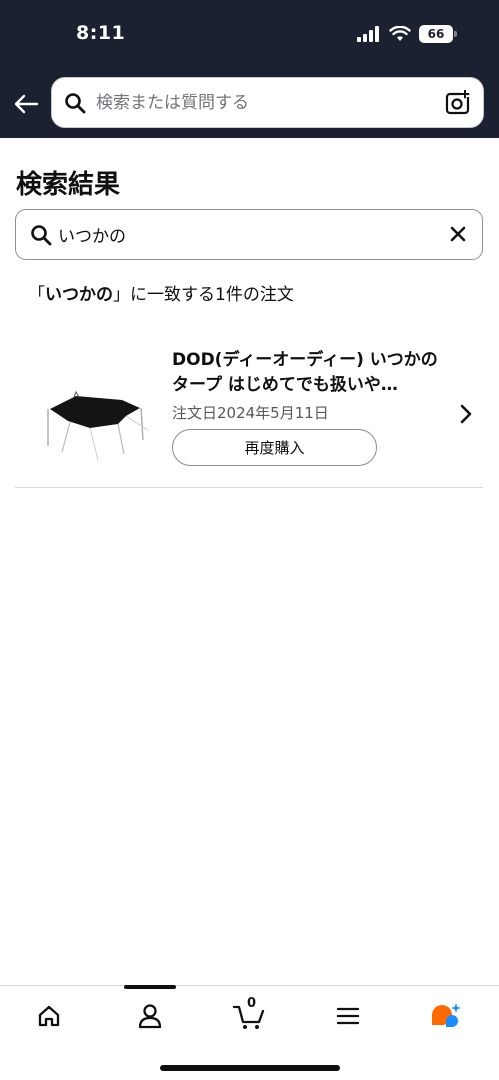 This screenshot has height=1080, width=499. I want to click on nav-menu, so click(348, 1016).